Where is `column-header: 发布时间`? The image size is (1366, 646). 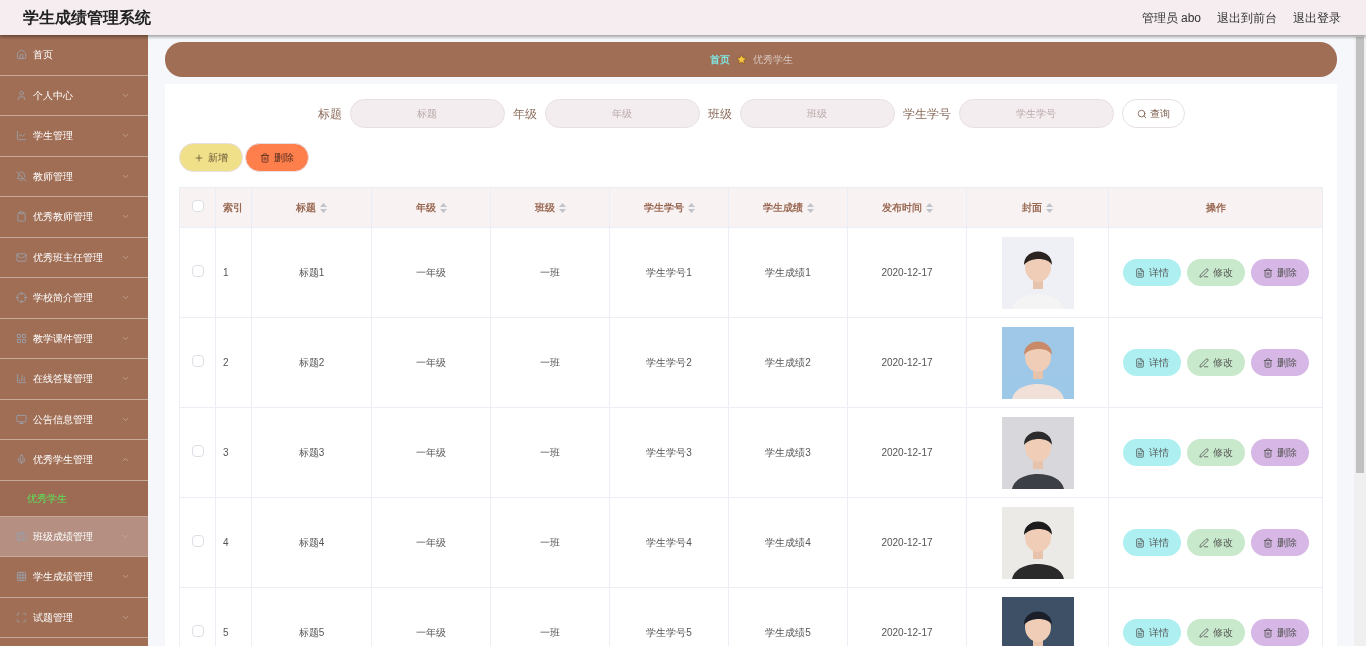 column-header: 发布时间 is located at coordinates (907, 207).